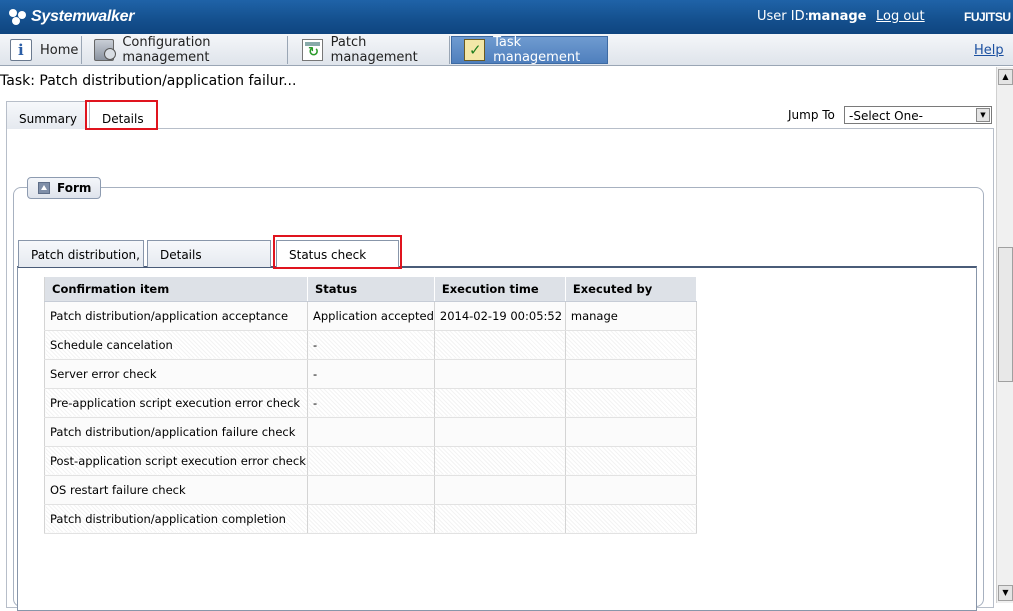 The height and width of the screenshot is (611, 1013). Describe the element at coordinates (500, 289) in the screenshot. I see `column-header-execution-time: Execution time` at that location.